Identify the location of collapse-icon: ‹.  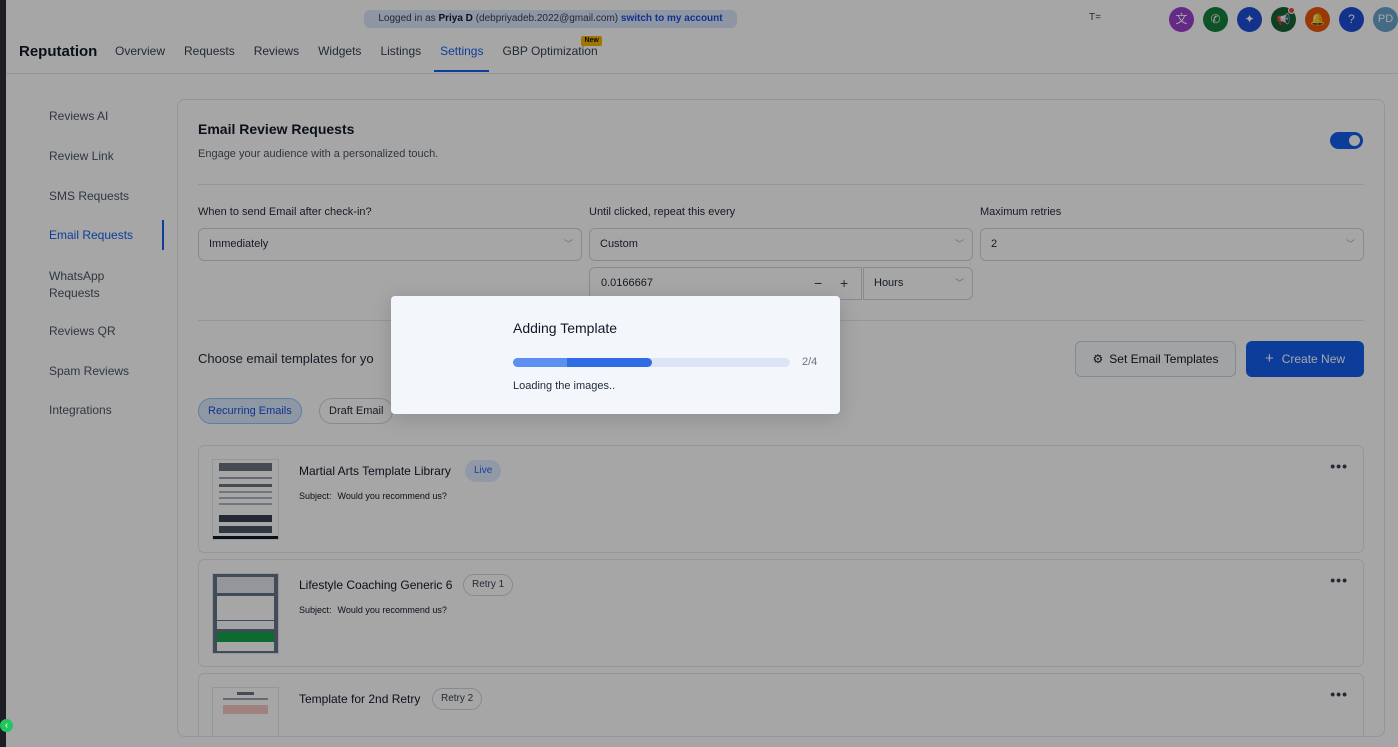
(6, 725).